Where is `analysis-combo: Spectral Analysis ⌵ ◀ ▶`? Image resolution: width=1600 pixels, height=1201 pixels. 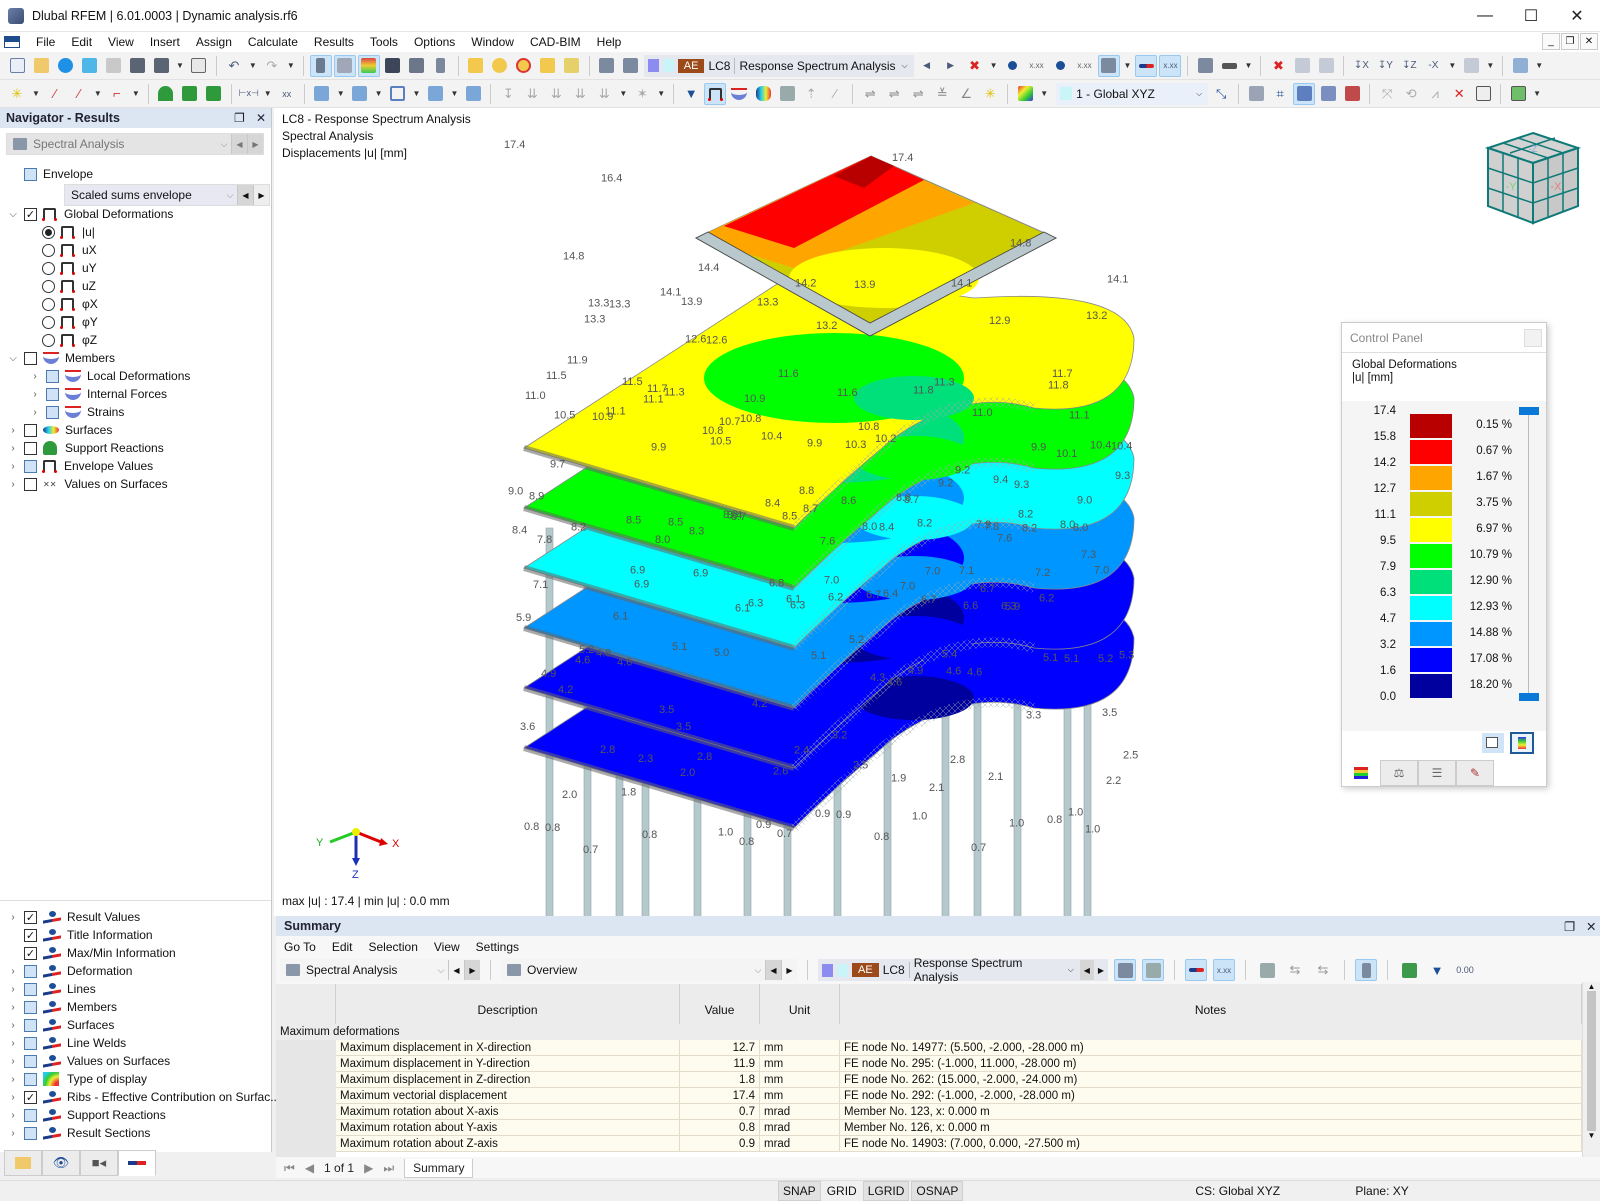 analysis-combo: Spectral Analysis ⌵ ◀ ▶ is located at coordinates (135, 144).